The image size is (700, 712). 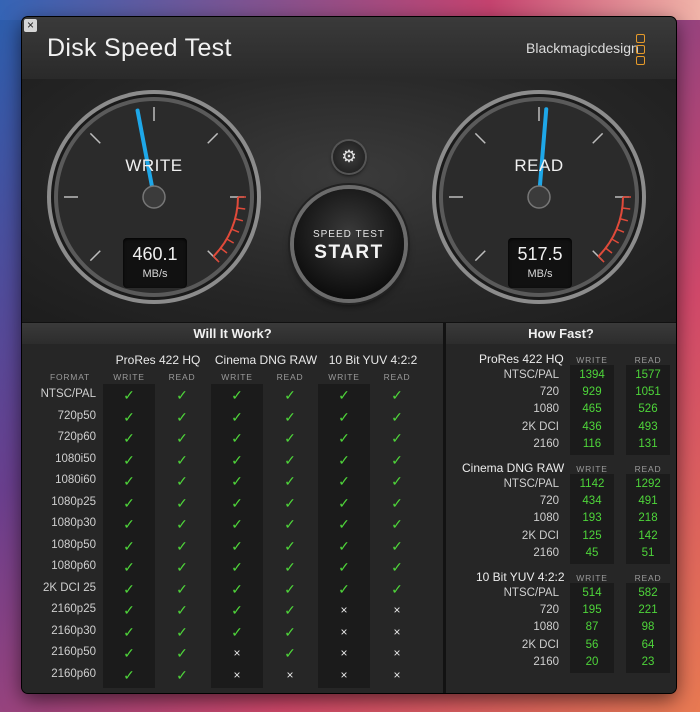 What do you see at coordinates (648, 443) in the screenshot?
I see `read-fps-value: 131` at bounding box center [648, 443].